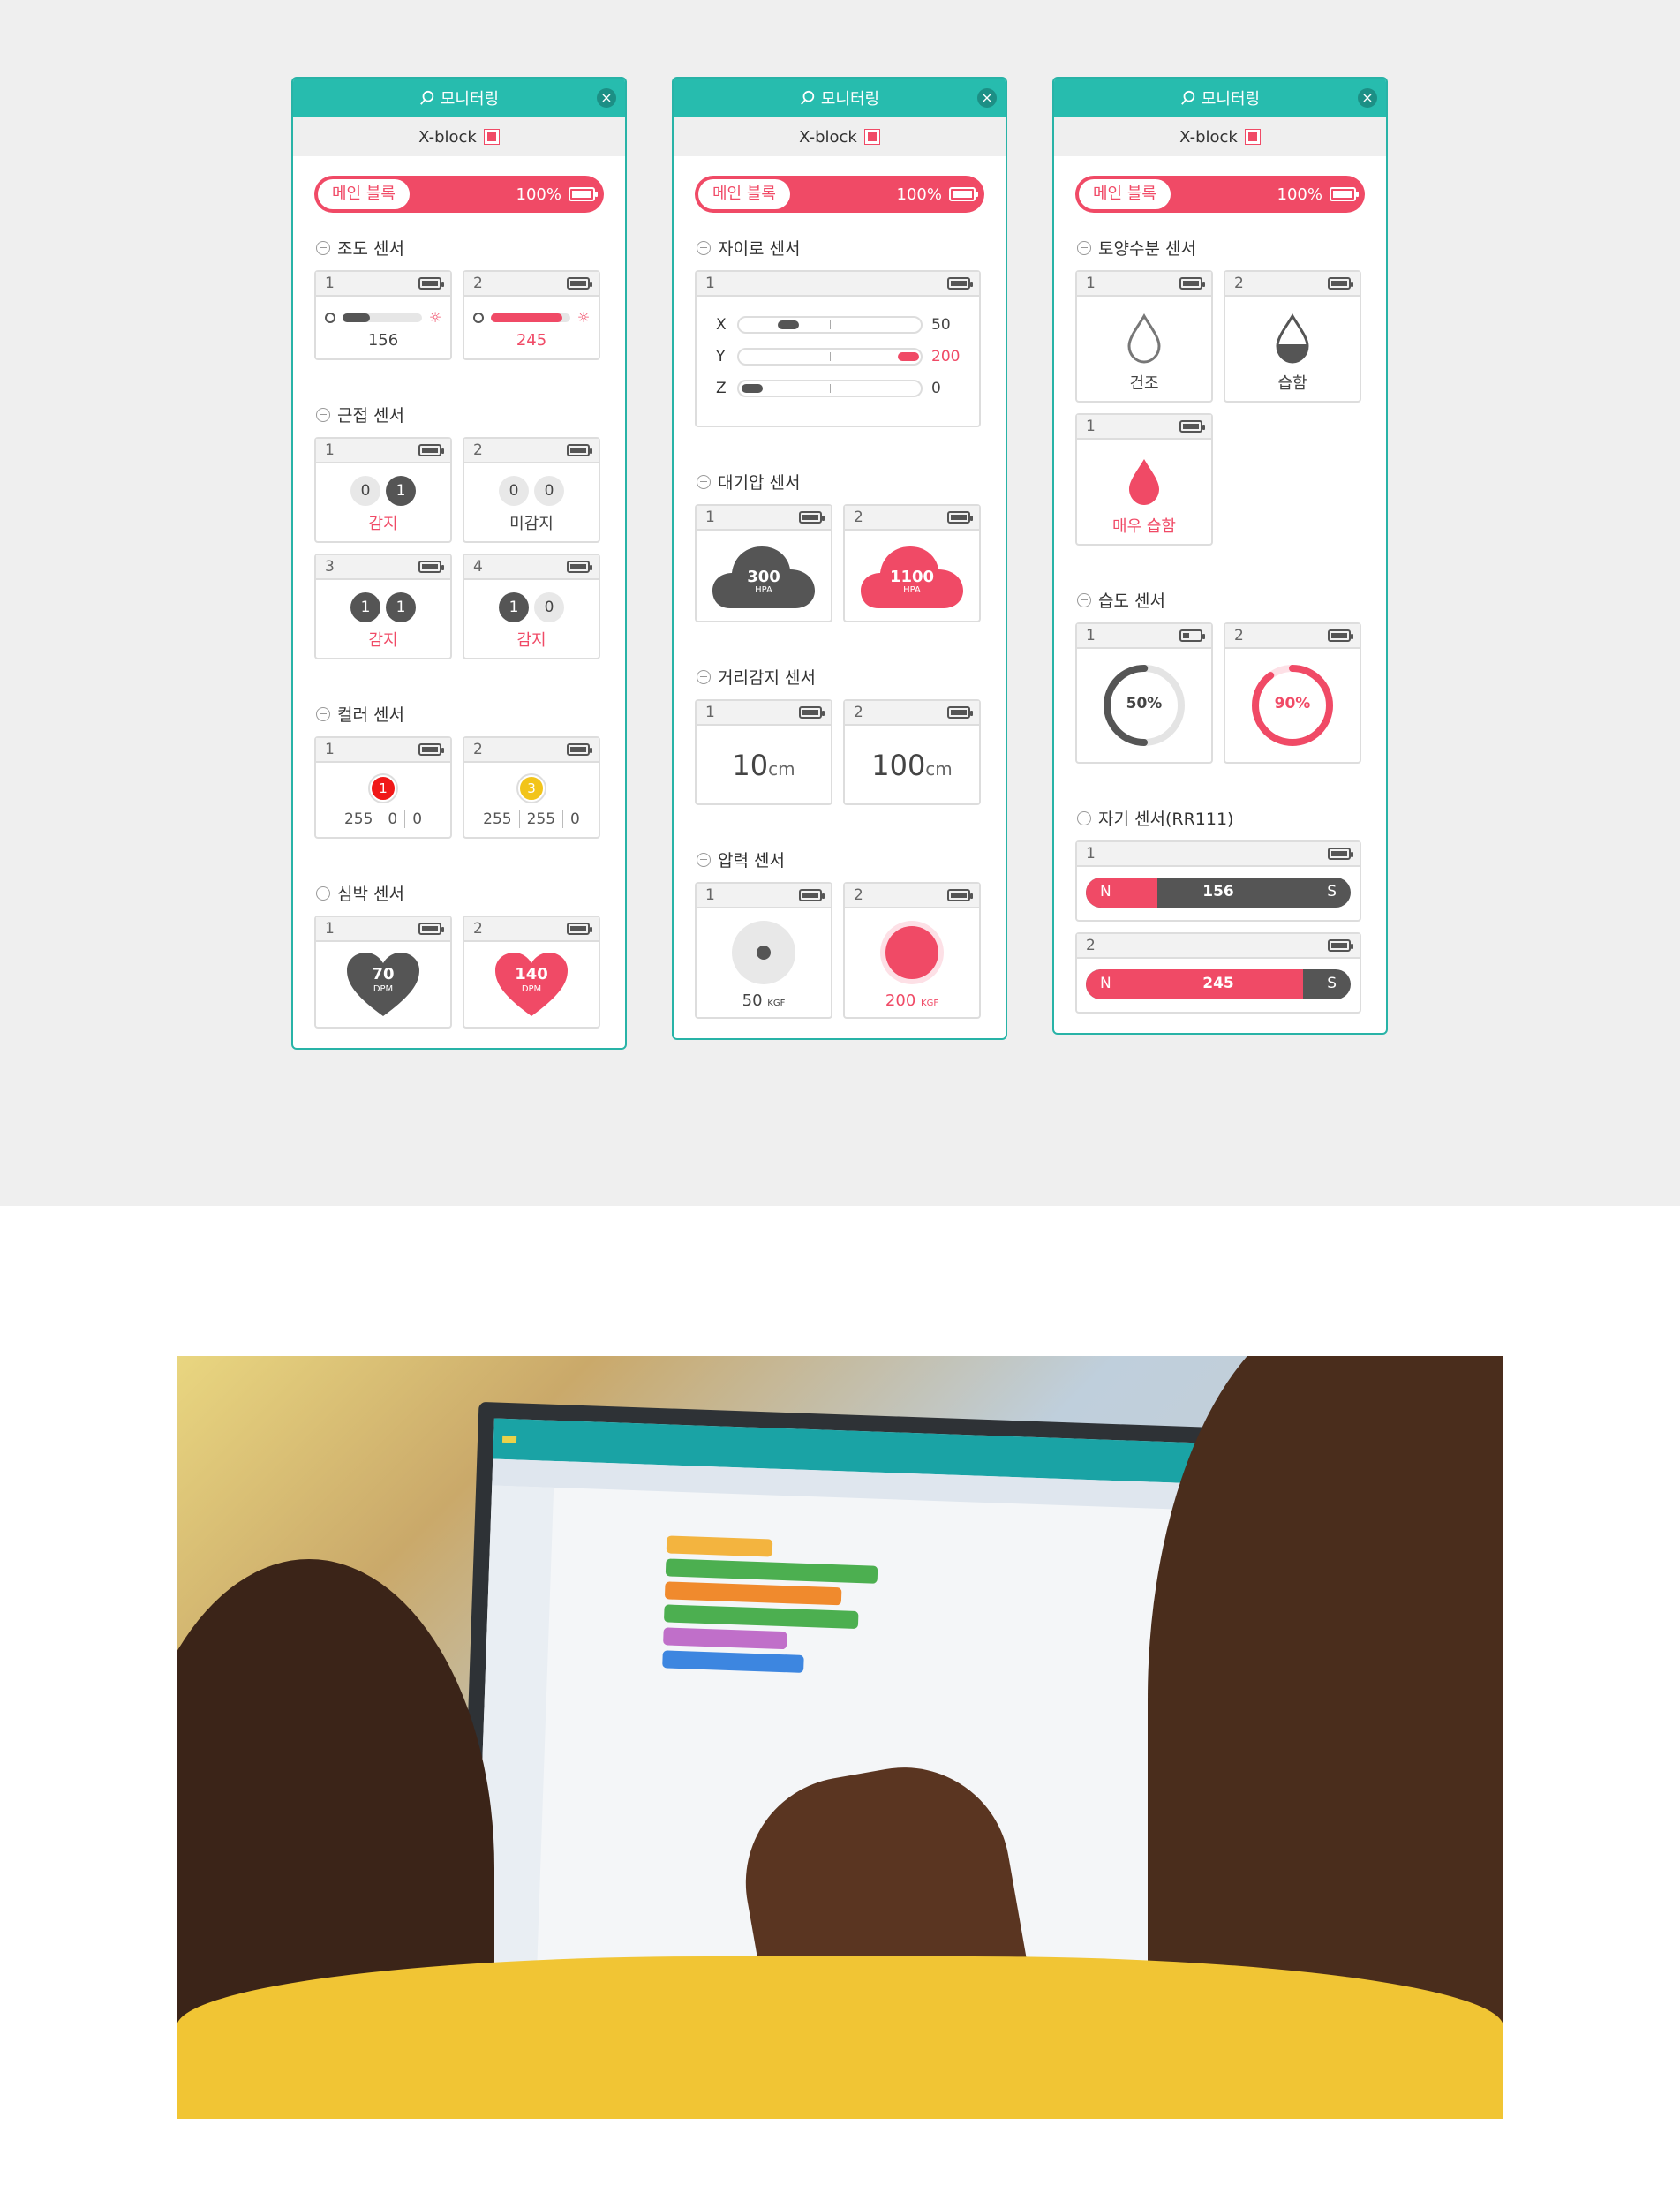 This screenshot has width=1680, height=2193. I want to click on force-card-2: 2 200 KGF, so click(912, 950).